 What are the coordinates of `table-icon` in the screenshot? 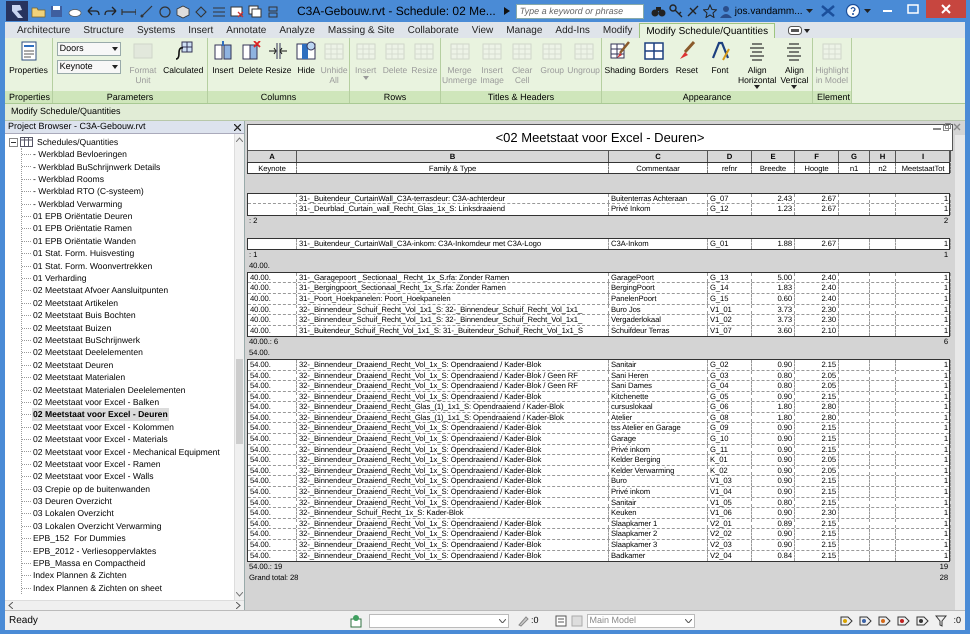 It's located at (366, 51).